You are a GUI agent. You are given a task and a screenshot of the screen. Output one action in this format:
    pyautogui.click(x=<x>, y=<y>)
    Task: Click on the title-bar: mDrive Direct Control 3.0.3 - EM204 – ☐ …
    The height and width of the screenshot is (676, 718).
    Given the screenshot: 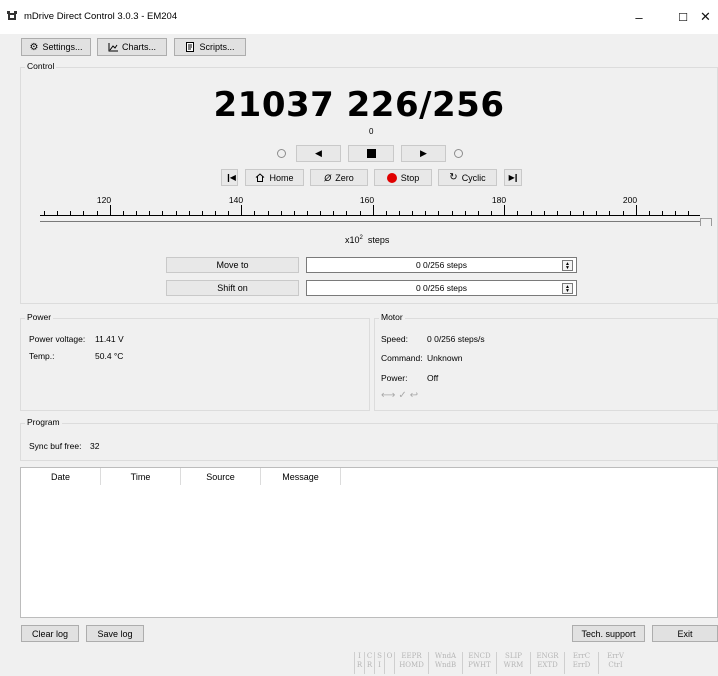 What is the action you would take?
    pyautogui.click(x=359, y=17)
    